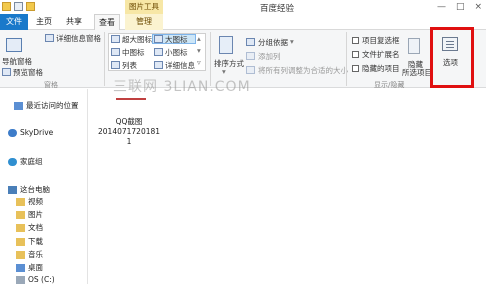 The image size is (486, 284). What do you see at coordinates (441, 7) in the screenshot?
I see `minimize-button: —` at bounding box center [441, 7].